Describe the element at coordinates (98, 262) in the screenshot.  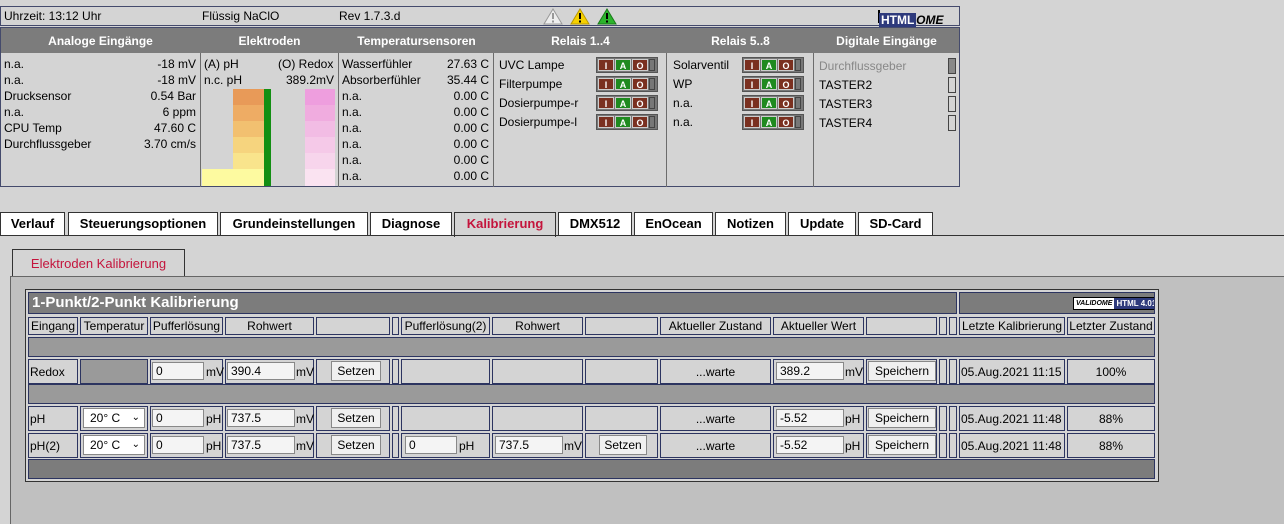
I see `subtab-elektroden-kalibrierung: Elektroden Kalibrierung` at that location.